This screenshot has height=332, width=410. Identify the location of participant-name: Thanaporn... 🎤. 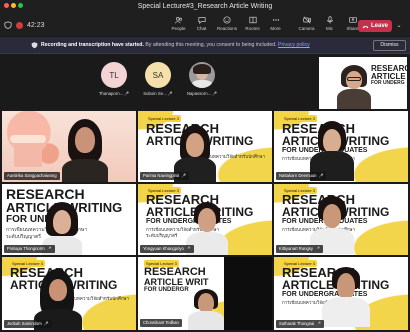
(114, 93).